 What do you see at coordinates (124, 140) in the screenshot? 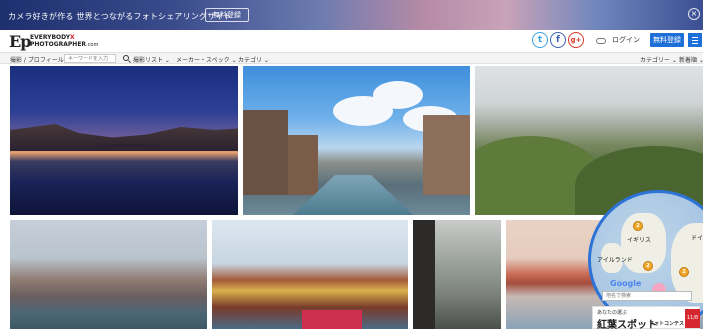
I see `photo-florence-night` at bounding box center [124, 140].